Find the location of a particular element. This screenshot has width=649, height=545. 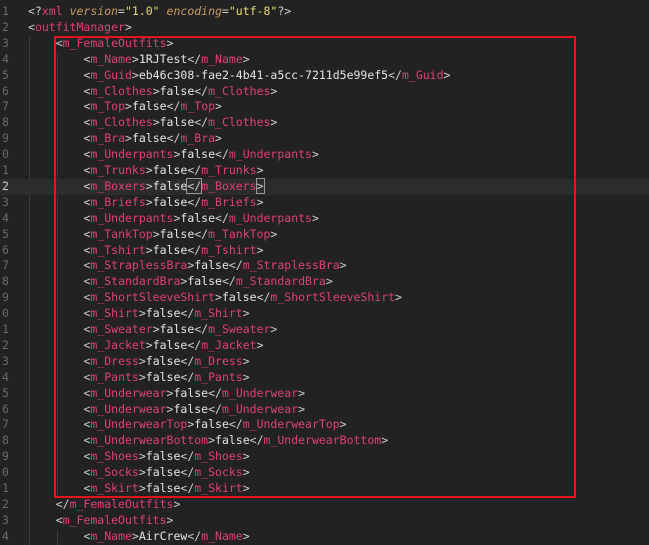

xml-tag-name: m_Jacket is located at coordinates (229, 344).